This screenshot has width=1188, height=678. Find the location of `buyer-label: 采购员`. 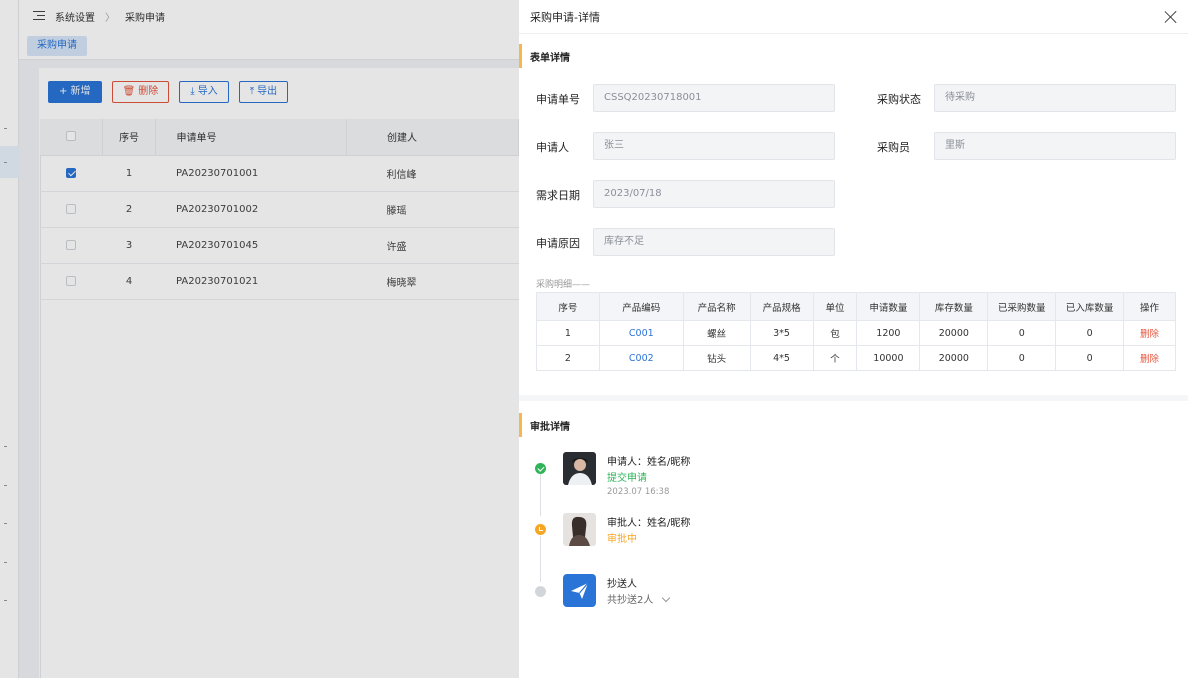

buyer-label: 采购员 is located at coordinates (893, 147).